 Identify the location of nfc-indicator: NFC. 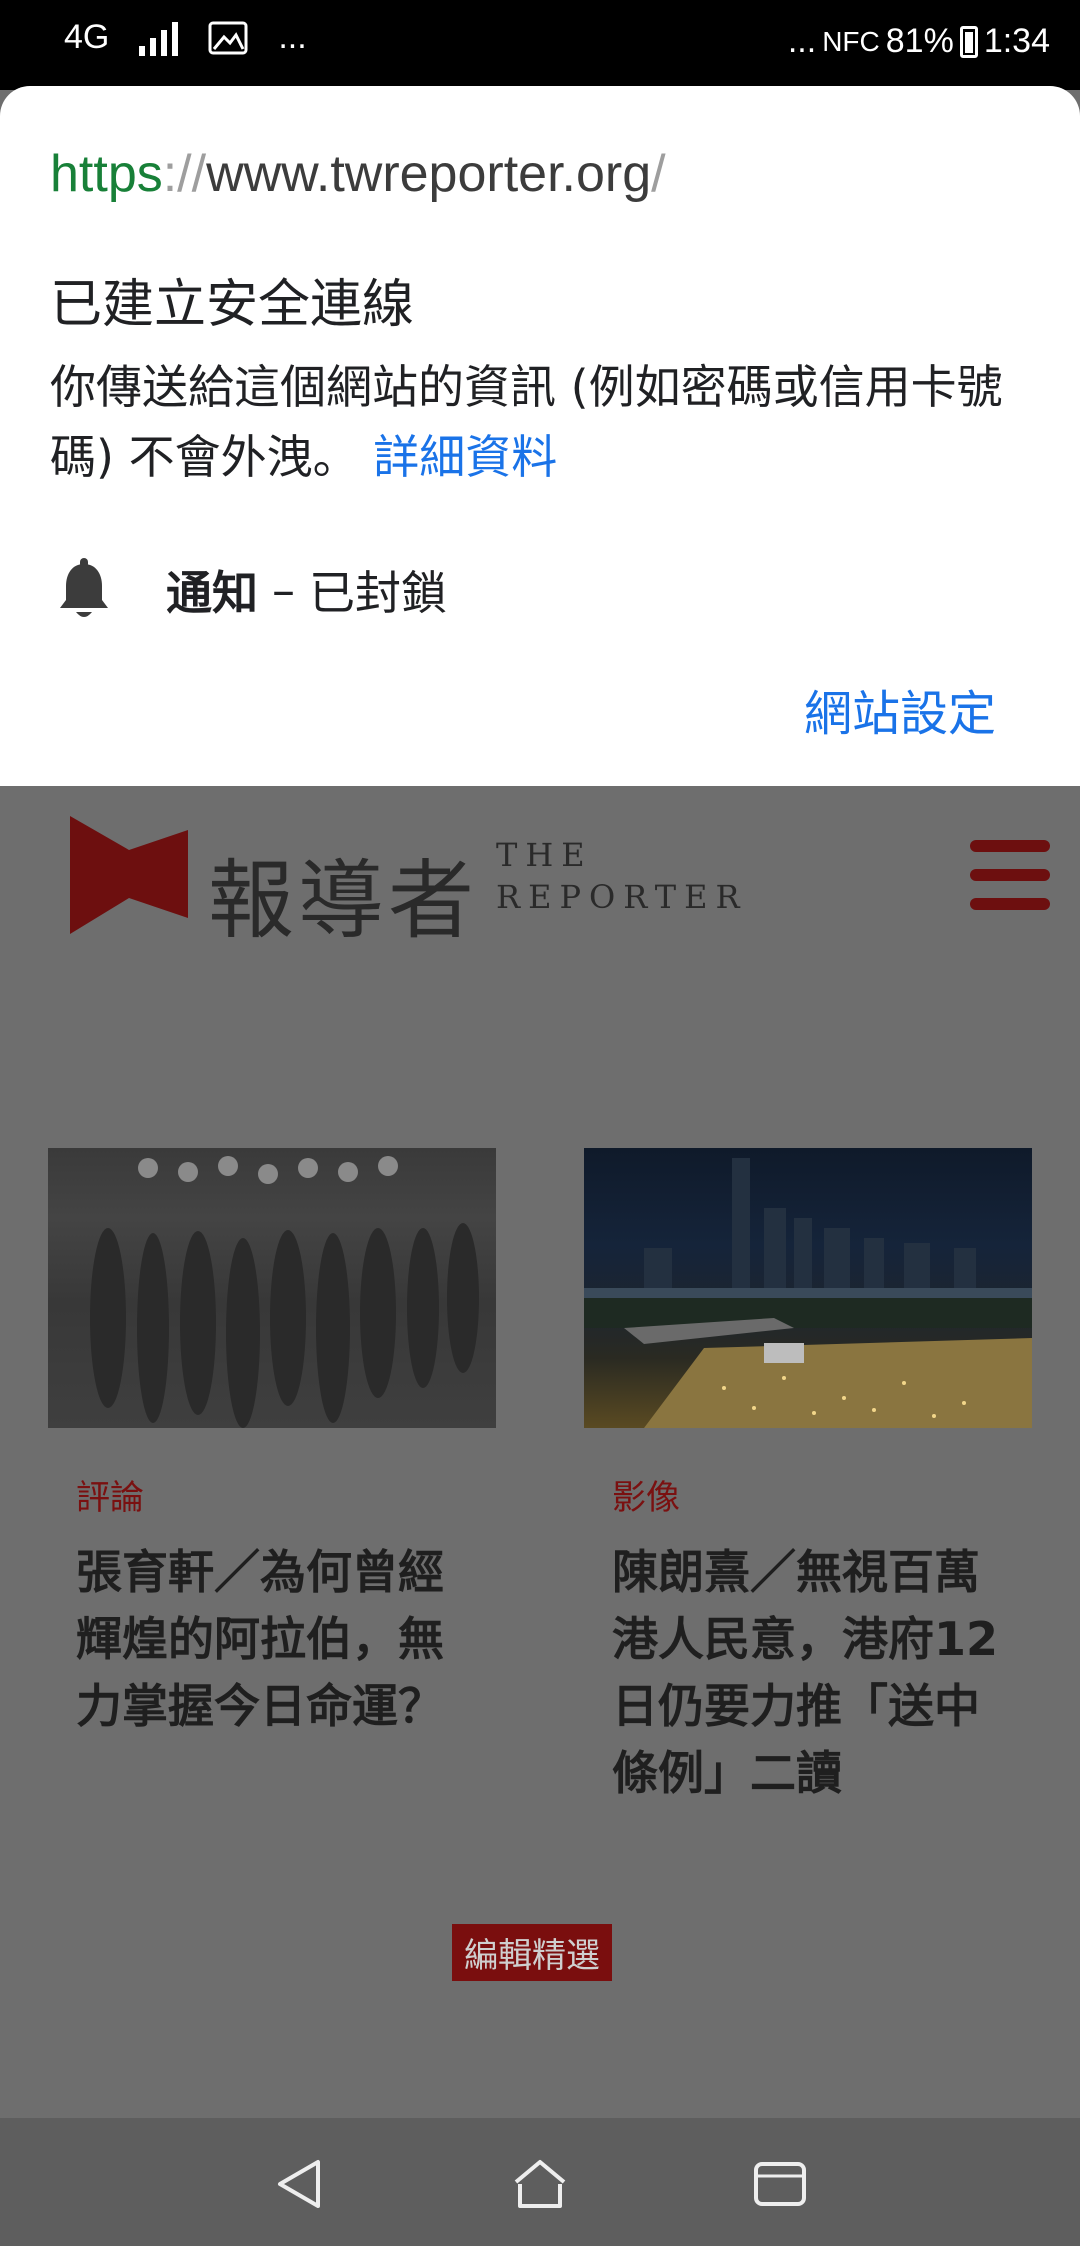
(851, 41).